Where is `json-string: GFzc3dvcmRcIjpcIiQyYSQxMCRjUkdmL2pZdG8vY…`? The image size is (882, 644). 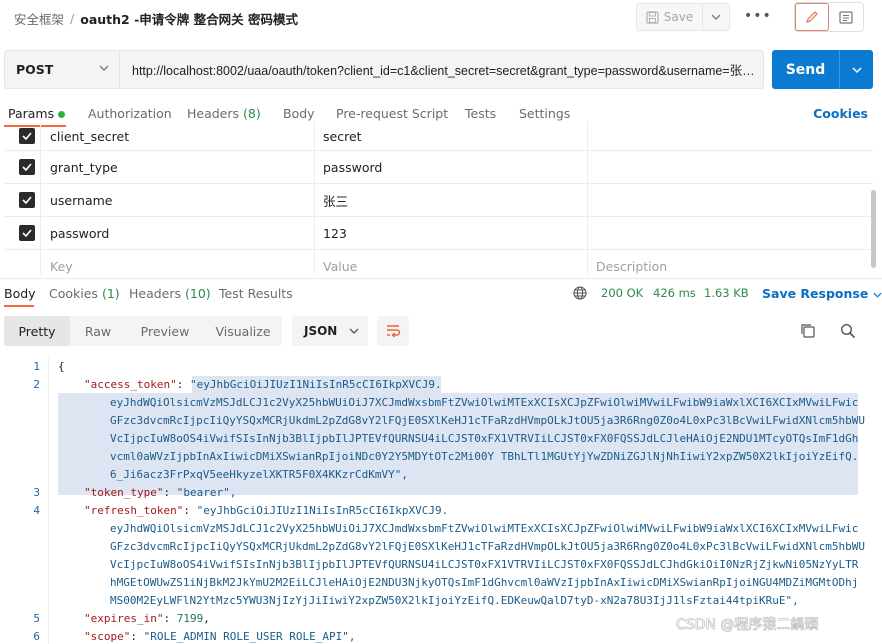 json-string: GFzc3dvcmRcIjpcIiQyYSQxMCRjUkdmL2pZdG8vY… is located at coordinates (487, 546).